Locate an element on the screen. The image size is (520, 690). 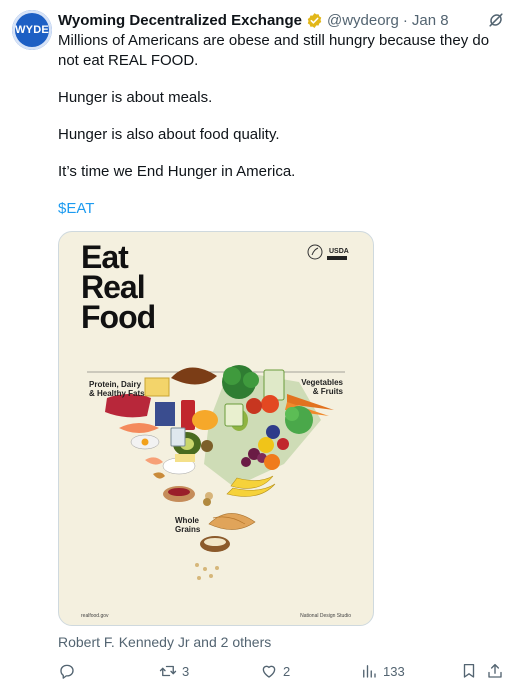
repost-icon is located at coordinates (168, 671).